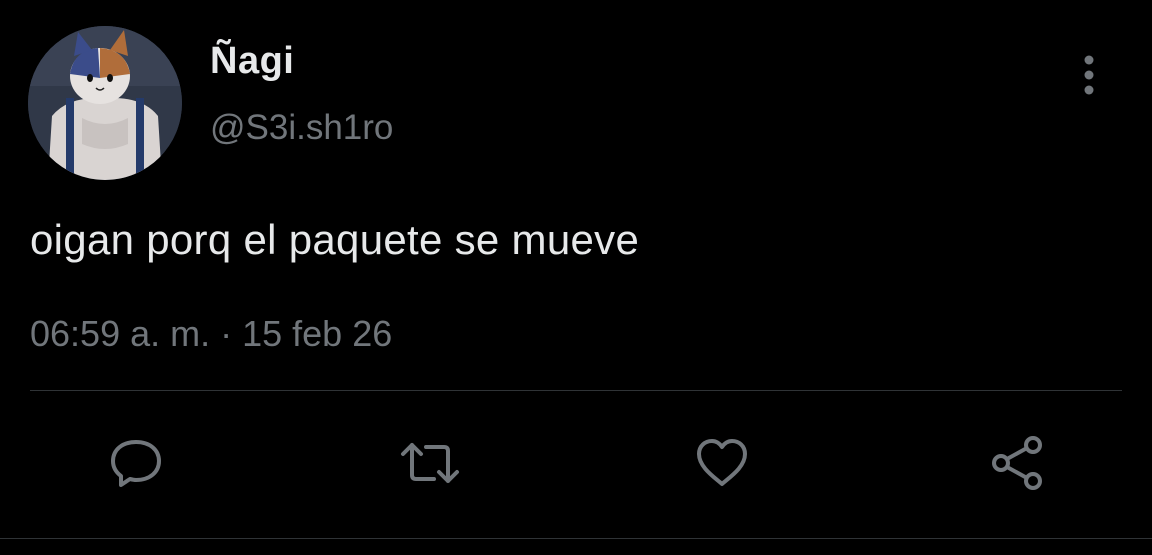 The image size is (1152, 555). I want to click on share-button, so click(1017, 463).